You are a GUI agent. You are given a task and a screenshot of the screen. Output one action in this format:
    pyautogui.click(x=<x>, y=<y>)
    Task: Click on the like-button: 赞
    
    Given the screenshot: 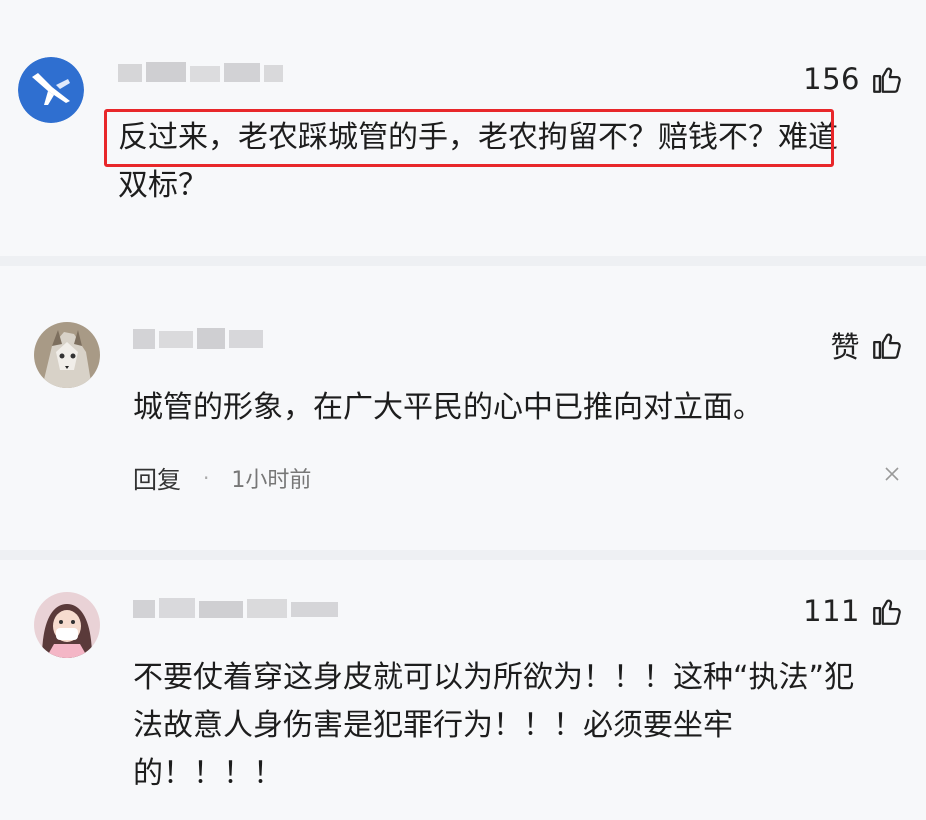 What is the action you would take?
    pyautogui.click(x=867, y=345)
    